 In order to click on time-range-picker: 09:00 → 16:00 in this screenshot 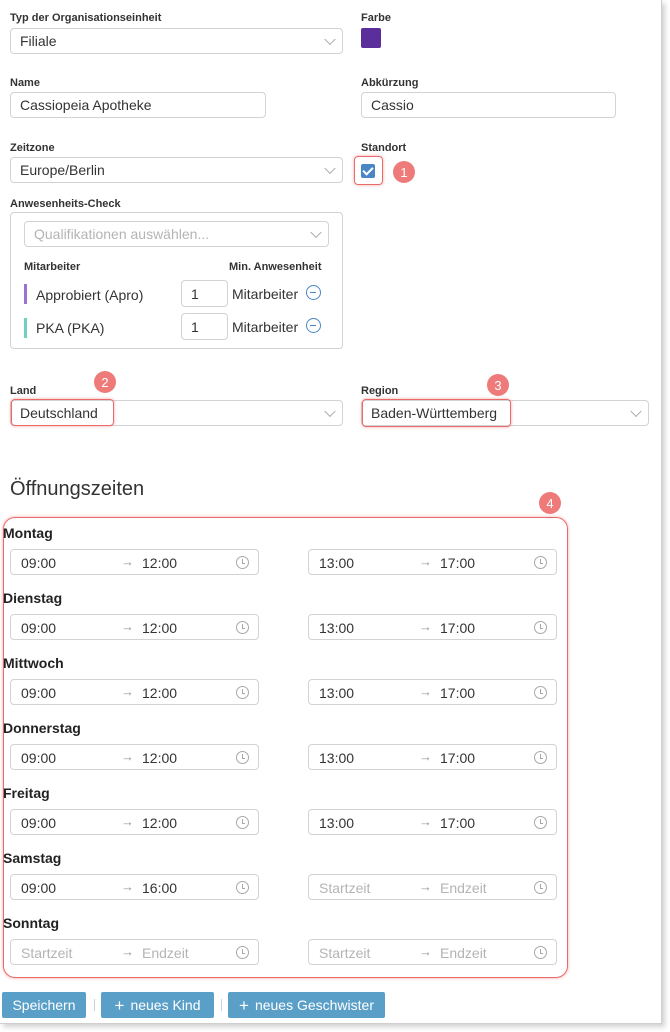, I will do `click(134, 887)`.